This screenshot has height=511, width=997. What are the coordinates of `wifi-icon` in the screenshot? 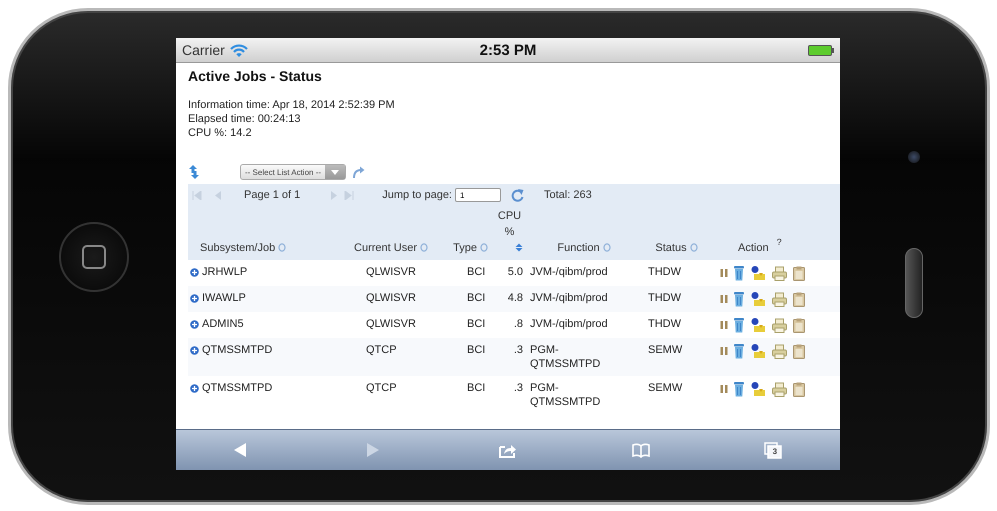 It's located at (239, 50).